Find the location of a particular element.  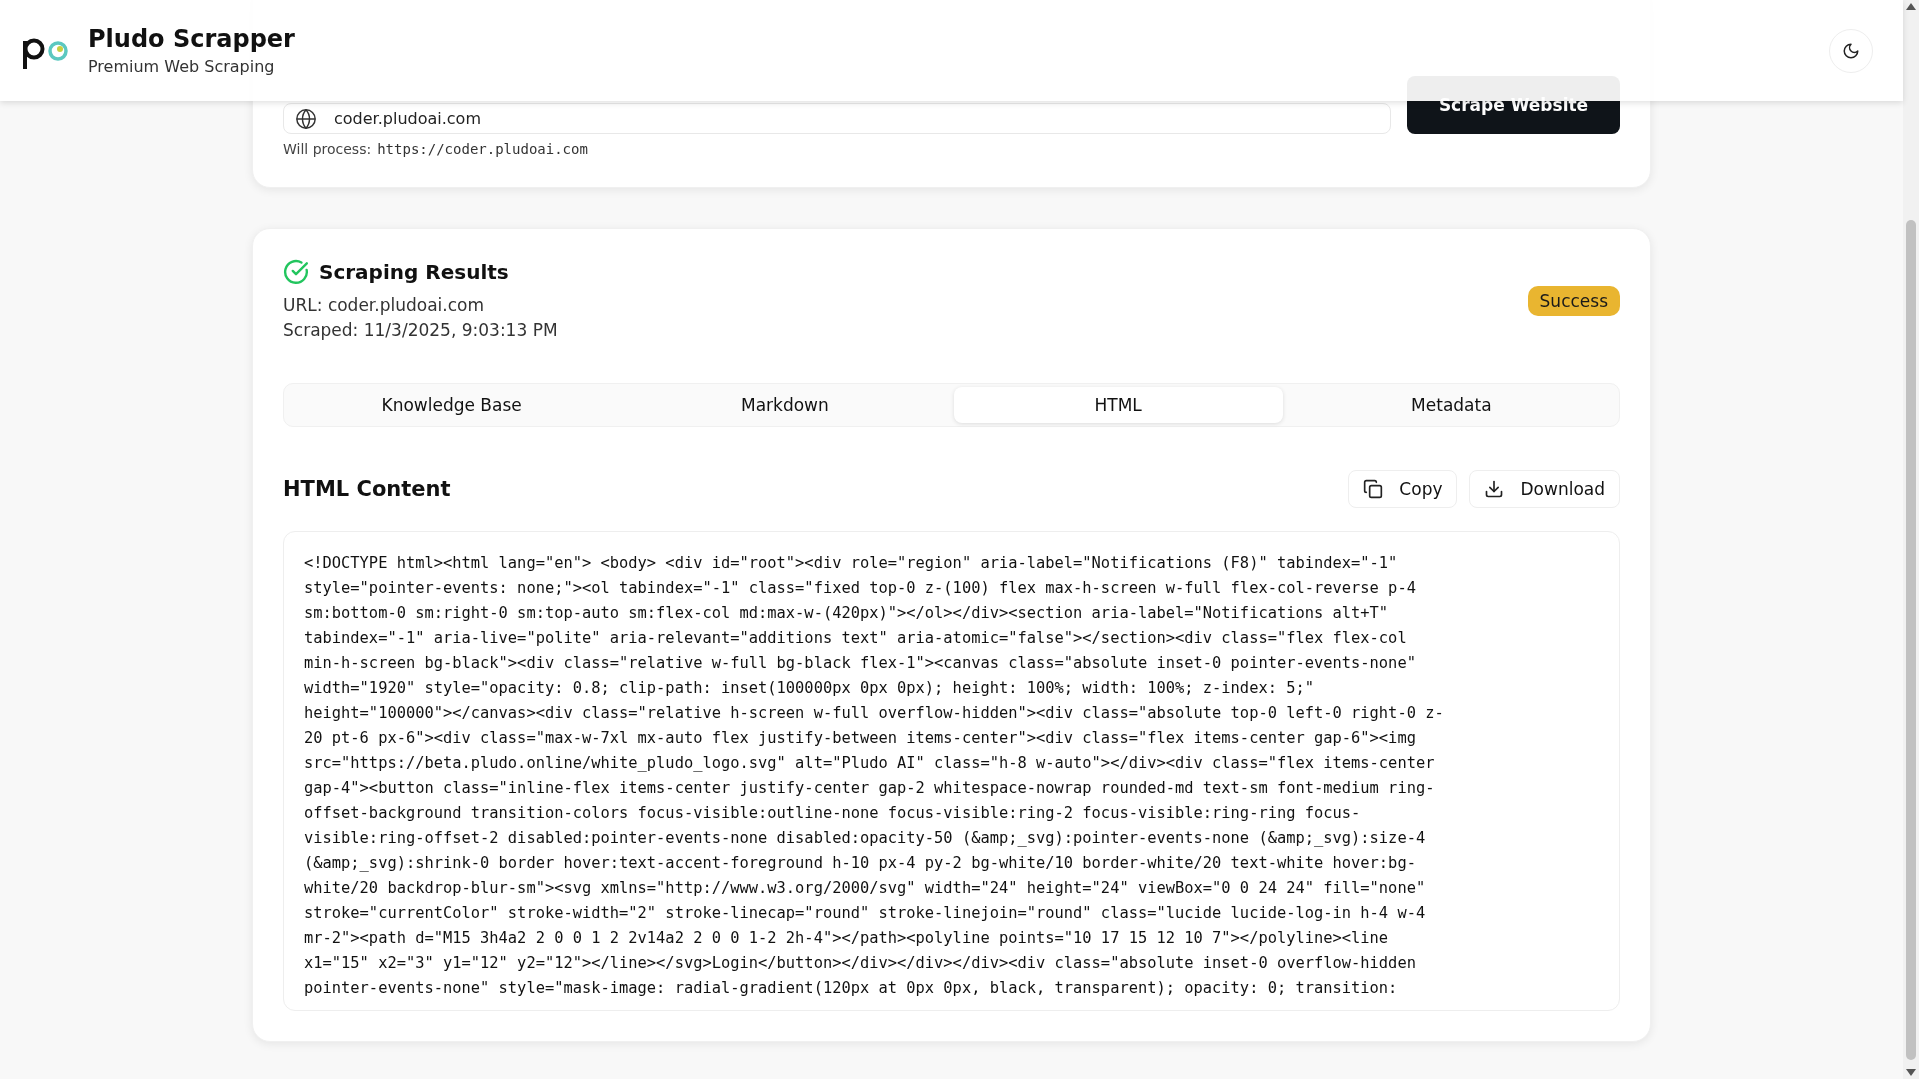

app-title: Pludo Scrapper is located at coordinates (191, 39).